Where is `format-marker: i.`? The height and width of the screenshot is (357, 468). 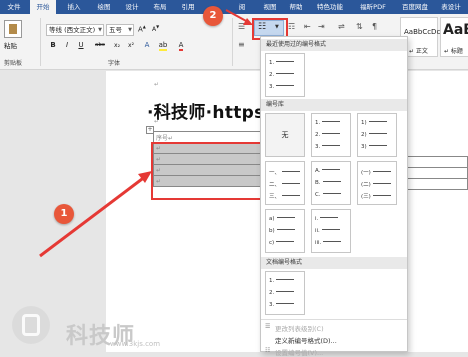
format-marker: i. is located at coordinates (317, 219).